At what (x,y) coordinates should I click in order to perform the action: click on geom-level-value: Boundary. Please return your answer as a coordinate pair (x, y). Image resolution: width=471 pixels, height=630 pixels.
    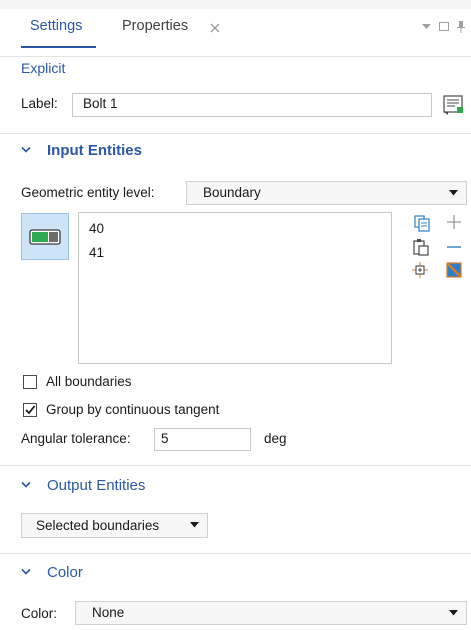
    Looking at the image, I should click on (232, 192).